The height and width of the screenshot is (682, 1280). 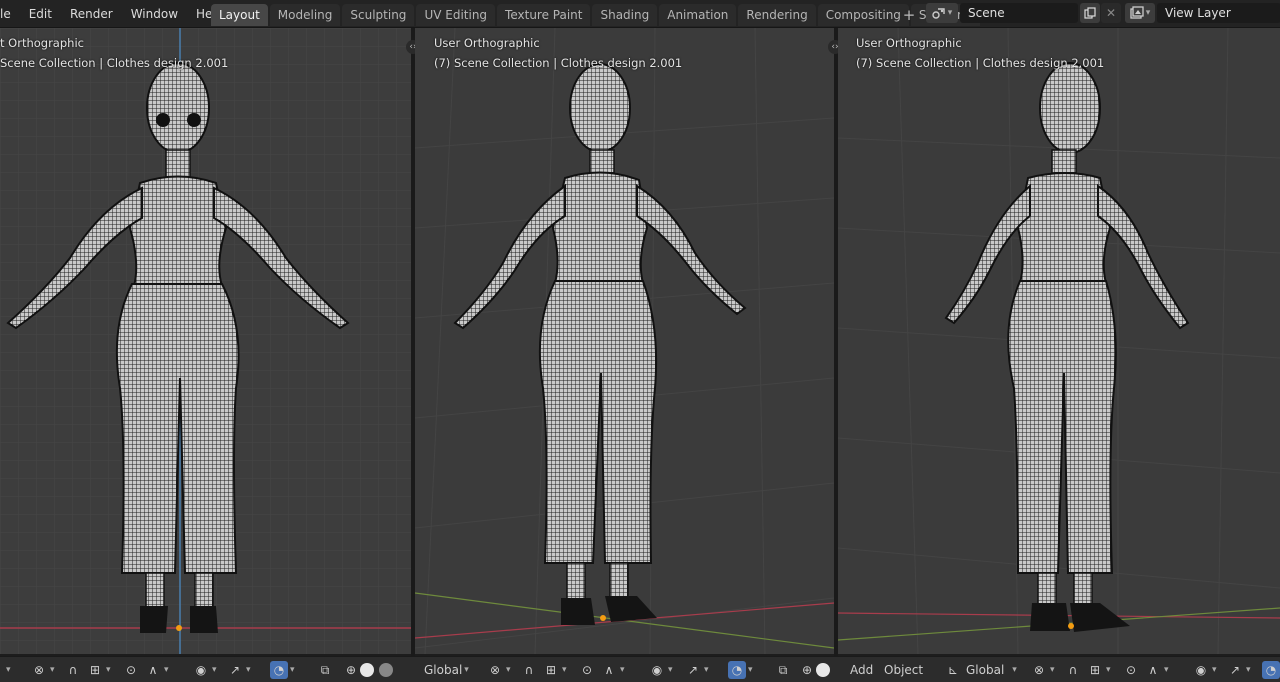 What do you see at coordinates (903, 670) in the screenshot?
I see `object-menu: Object` at bounding box center [903, 670].